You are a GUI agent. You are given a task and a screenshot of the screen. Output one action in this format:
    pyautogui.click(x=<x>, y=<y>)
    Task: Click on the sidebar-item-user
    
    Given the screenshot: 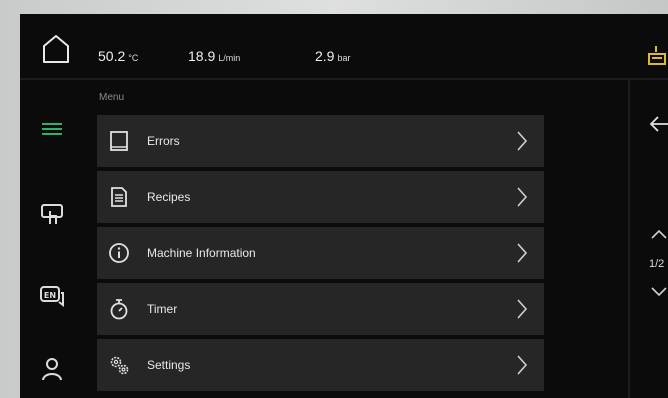 What is the action you would take?
    pyautogui.click(x=52, y=369)
    